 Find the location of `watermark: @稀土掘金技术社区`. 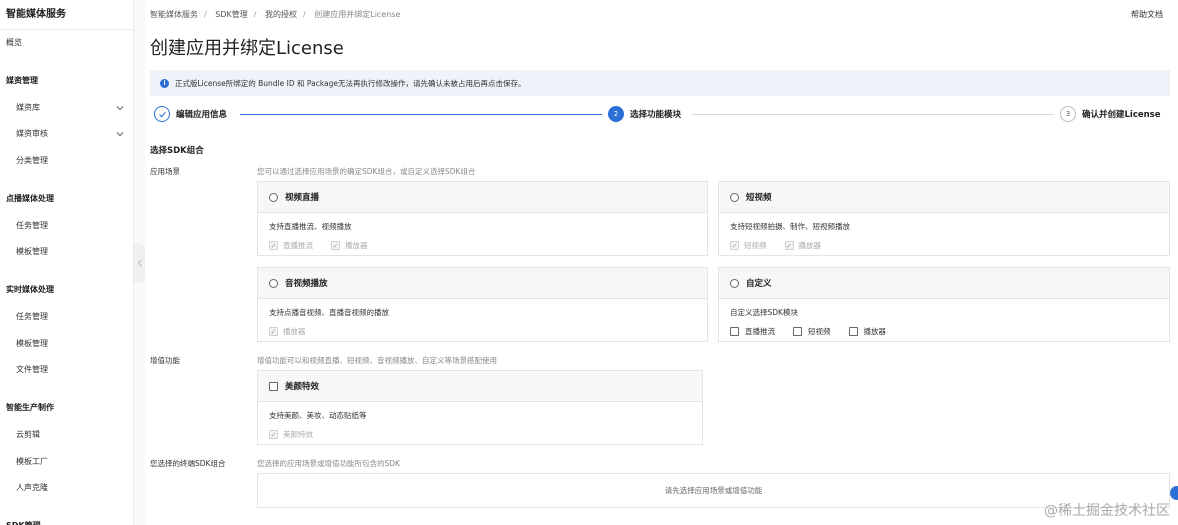

watermark: @稀土掘金技术社区 is located at coordinates (1107, 511).